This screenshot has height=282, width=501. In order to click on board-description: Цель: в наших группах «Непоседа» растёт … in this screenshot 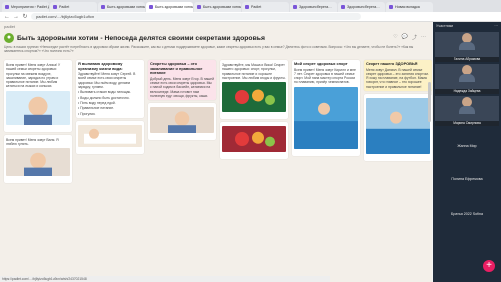, I will do `click(209, 49)`.